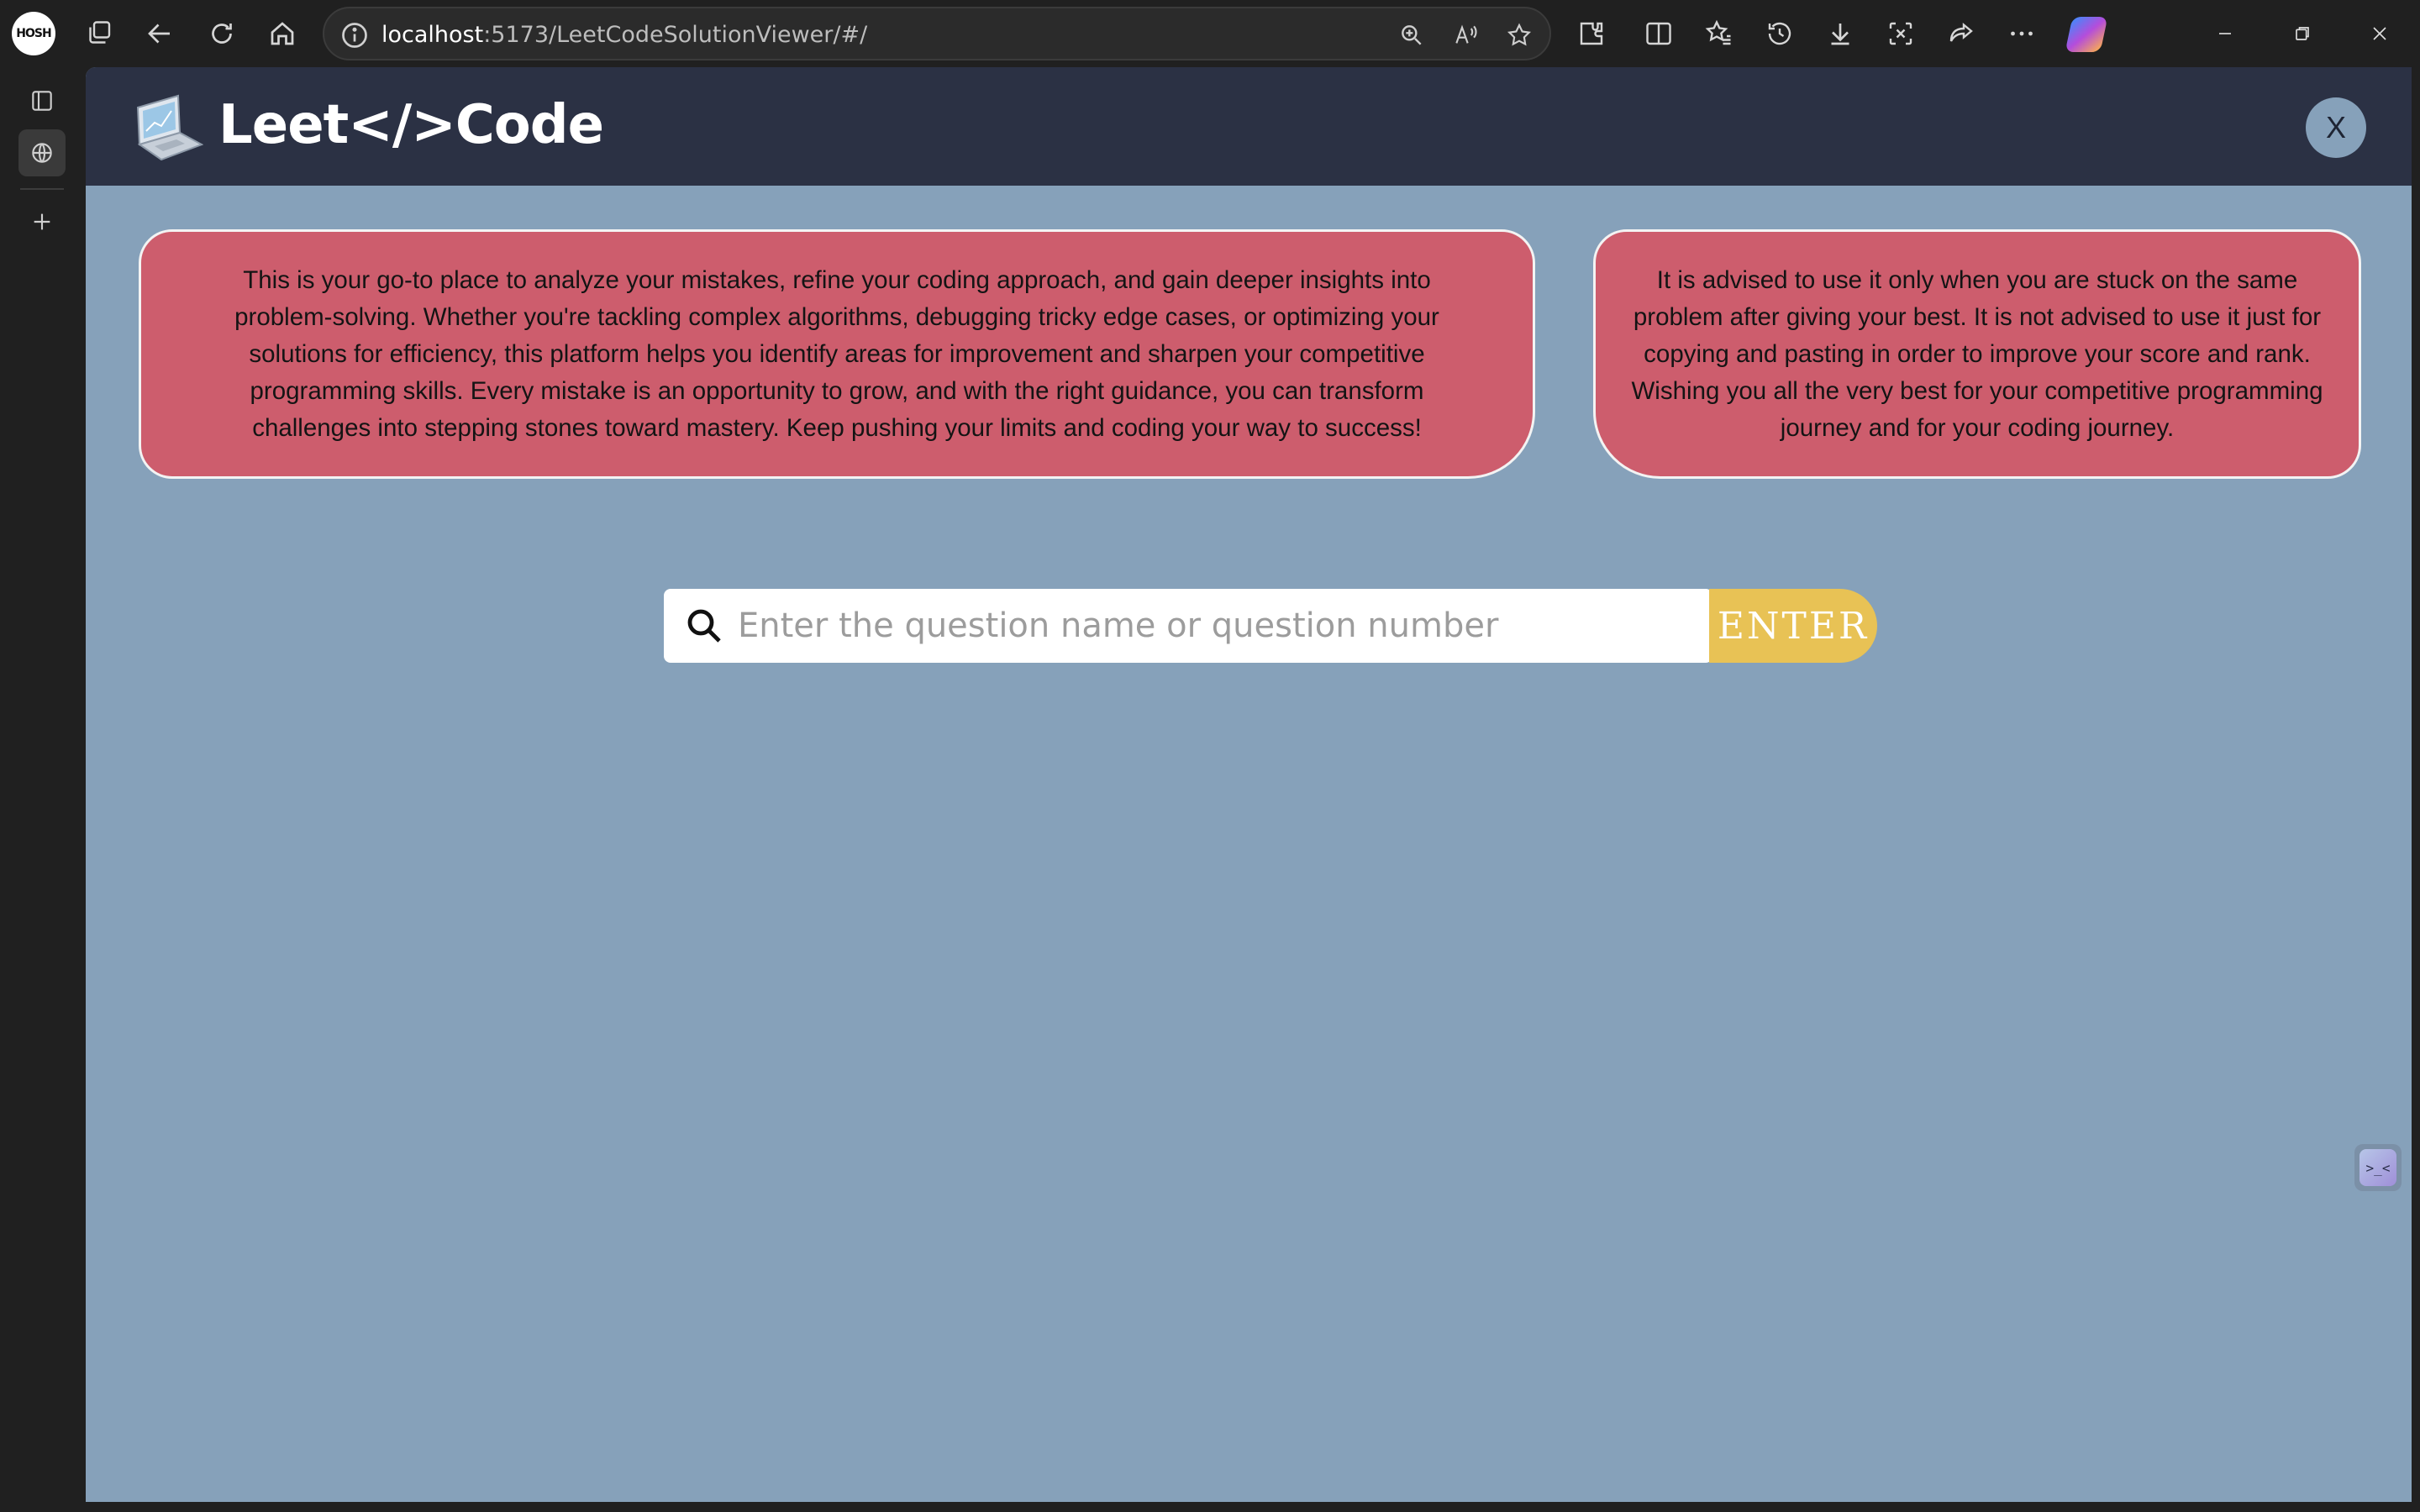 The image size is (2420, 1512). I want to click on close-window-icon, so click(2380, 33).